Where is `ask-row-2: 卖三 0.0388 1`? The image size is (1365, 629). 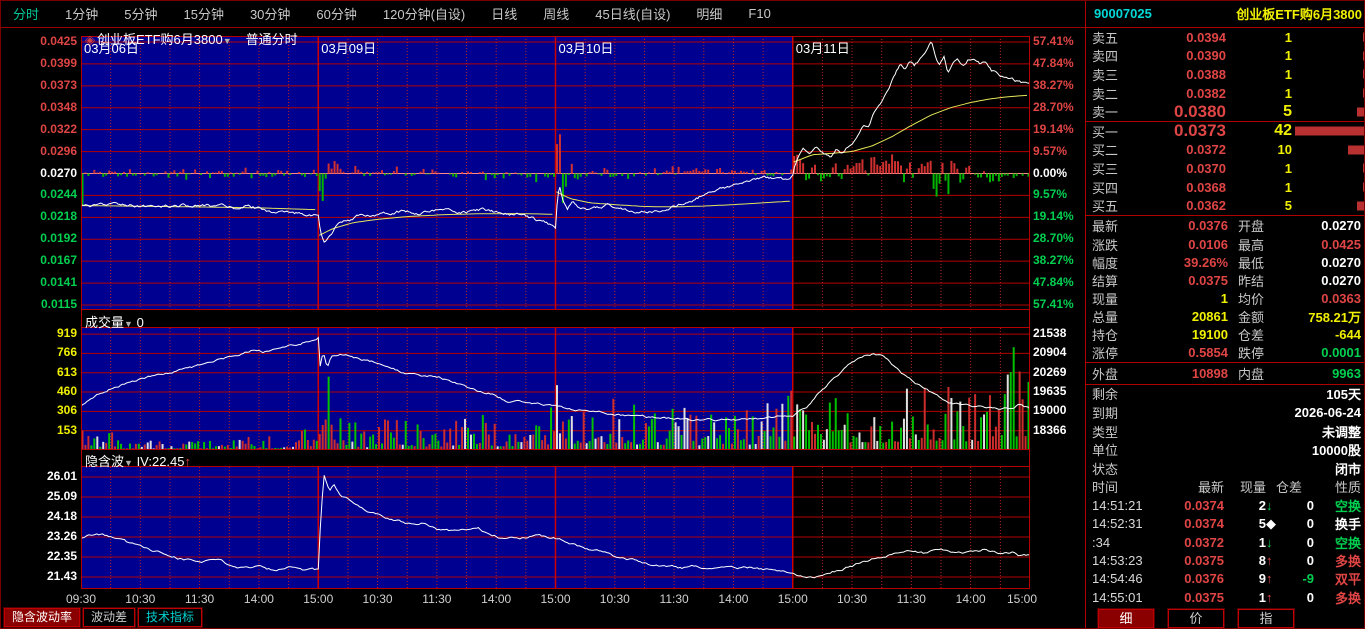 ask-row-2: 卖三 0.0388 1 is located at coordinates (1225, 74).